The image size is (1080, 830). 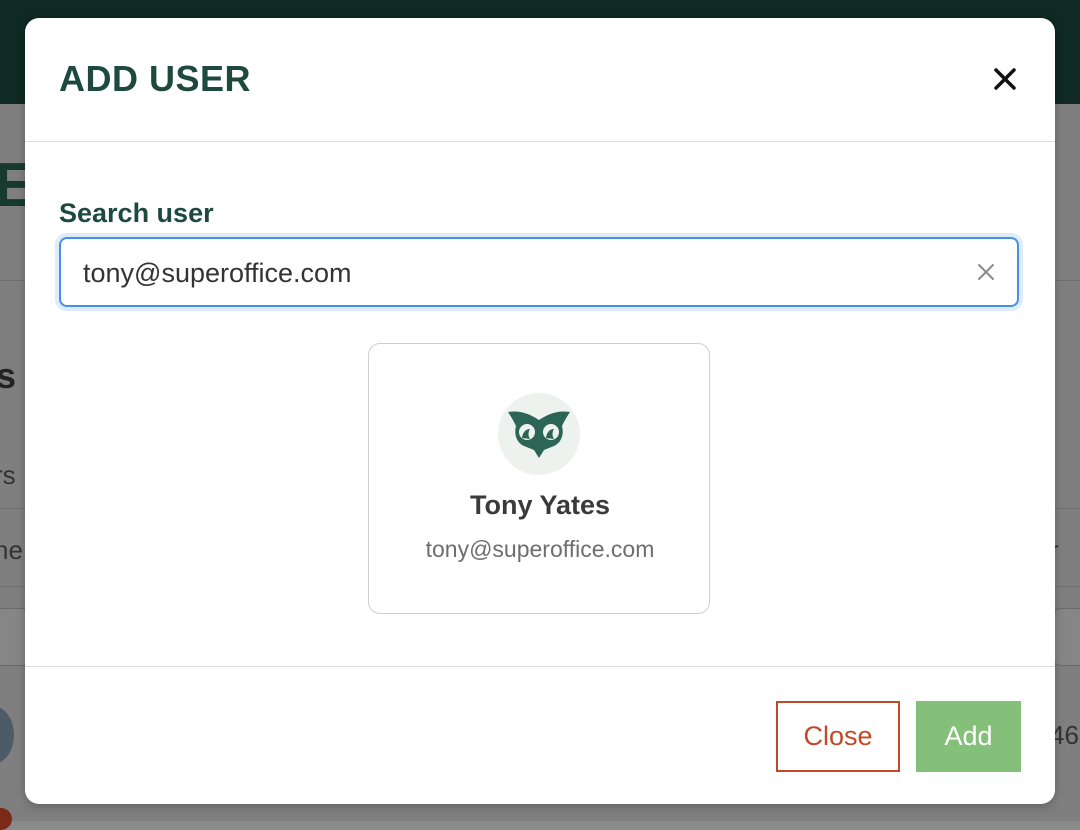 What do you see at coordinates (968, 736) in the screenshot?
I see `add-button: Add` at bounding box center [968, 736].